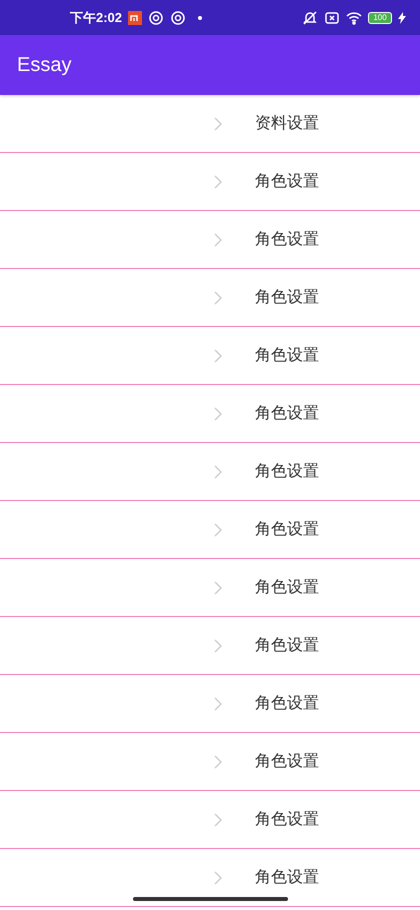 This screenshot has width=420, height=910. Describe the element at coordinates (402, 18) in the screenshot. I see `charging-icon` at that location.